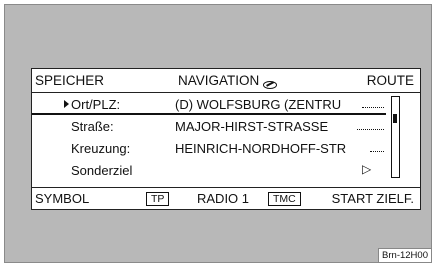  Describe the element at coordinates (101, 148) in the screenshot. I see `kreuzung-label: Kreuzung:` at that location.